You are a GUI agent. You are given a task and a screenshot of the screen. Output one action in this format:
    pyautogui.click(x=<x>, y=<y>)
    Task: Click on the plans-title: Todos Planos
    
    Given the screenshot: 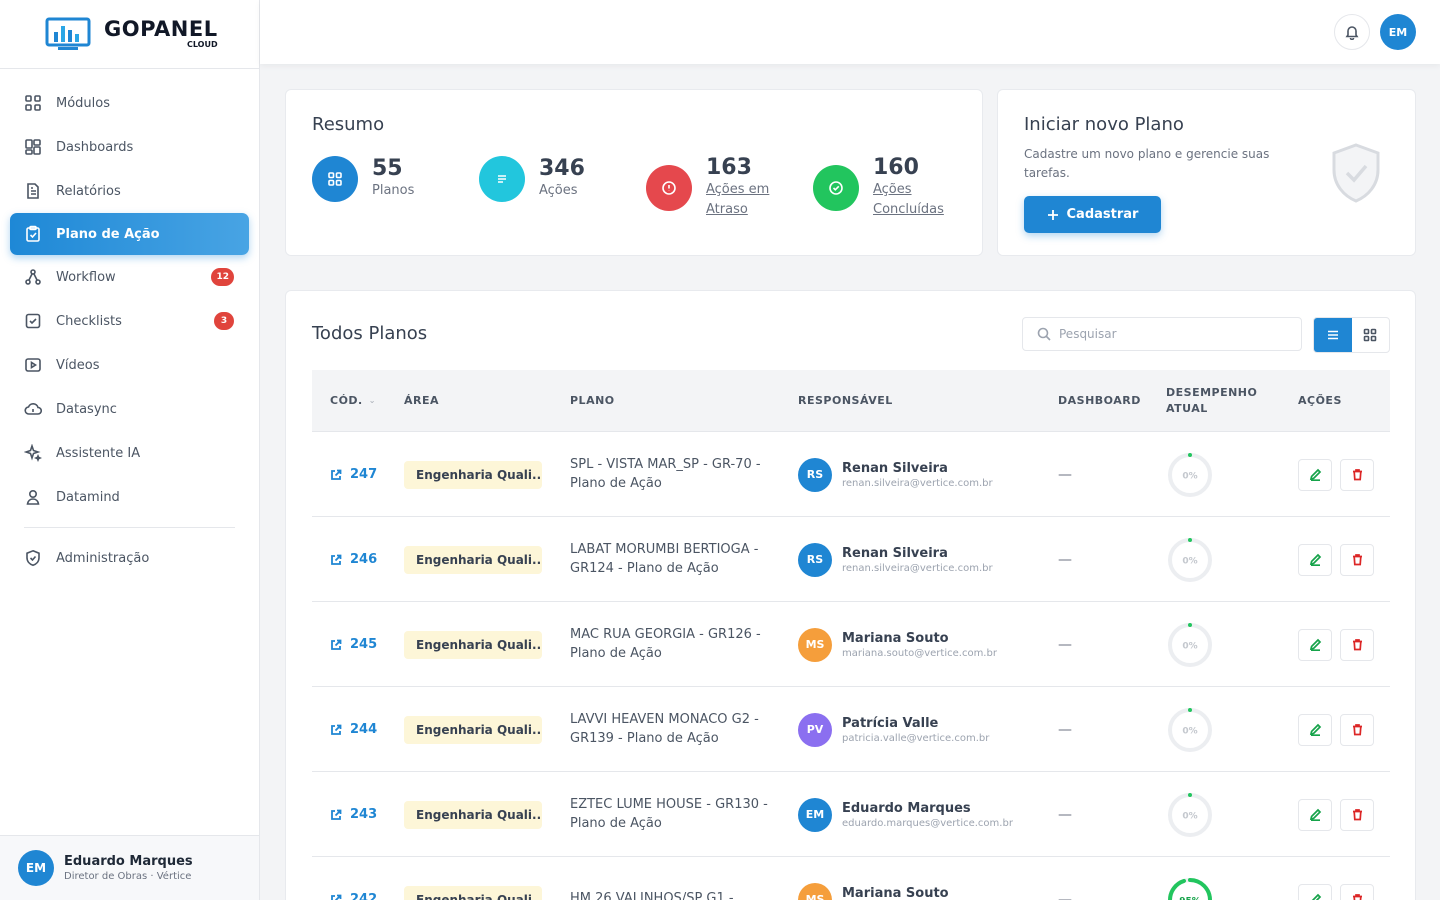 What is the action you would take?
    pyautogui.click(x=370, y=333)
    